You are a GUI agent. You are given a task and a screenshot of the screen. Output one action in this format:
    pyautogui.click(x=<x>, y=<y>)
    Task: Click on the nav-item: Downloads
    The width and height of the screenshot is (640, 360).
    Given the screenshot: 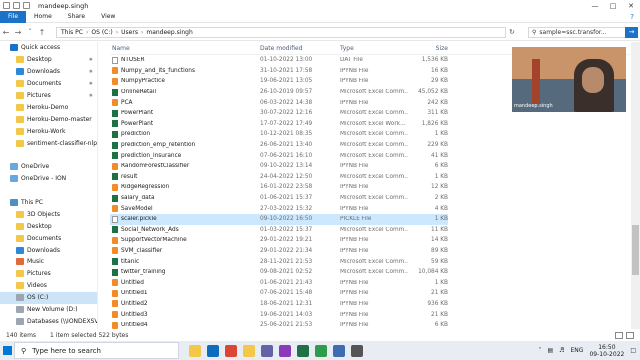 What is the action you would take?
    pyautogui.click(x=48, y=250)
    